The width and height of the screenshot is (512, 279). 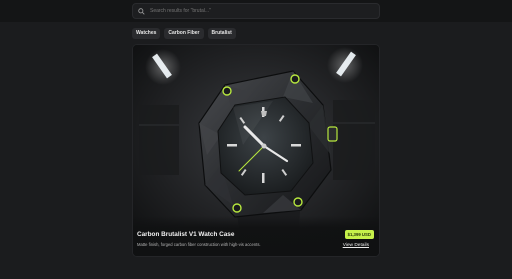 What do you see at coordinates (221, 33) in the screenshot?
I see `filter-chip-brutalist: Brutalist` at bounding box center [221, 33].